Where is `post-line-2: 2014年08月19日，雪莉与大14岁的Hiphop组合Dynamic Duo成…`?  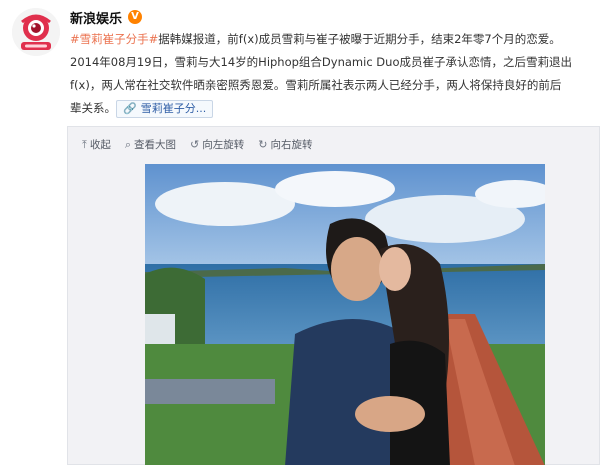 post-line-2: 2014年08月19日，雪莉与大14岁的Hiphop组合Dynamic Duo成… is located at coordinates (321, 62).